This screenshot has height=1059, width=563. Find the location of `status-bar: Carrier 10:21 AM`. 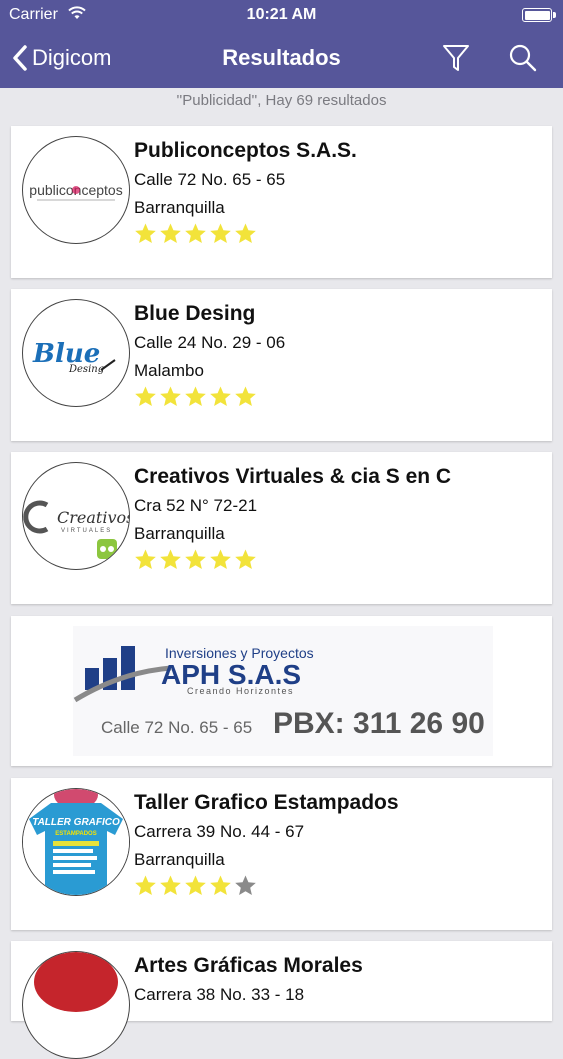

status-bar: Carrier 10:21 AM is located at coordinates (281, 15).